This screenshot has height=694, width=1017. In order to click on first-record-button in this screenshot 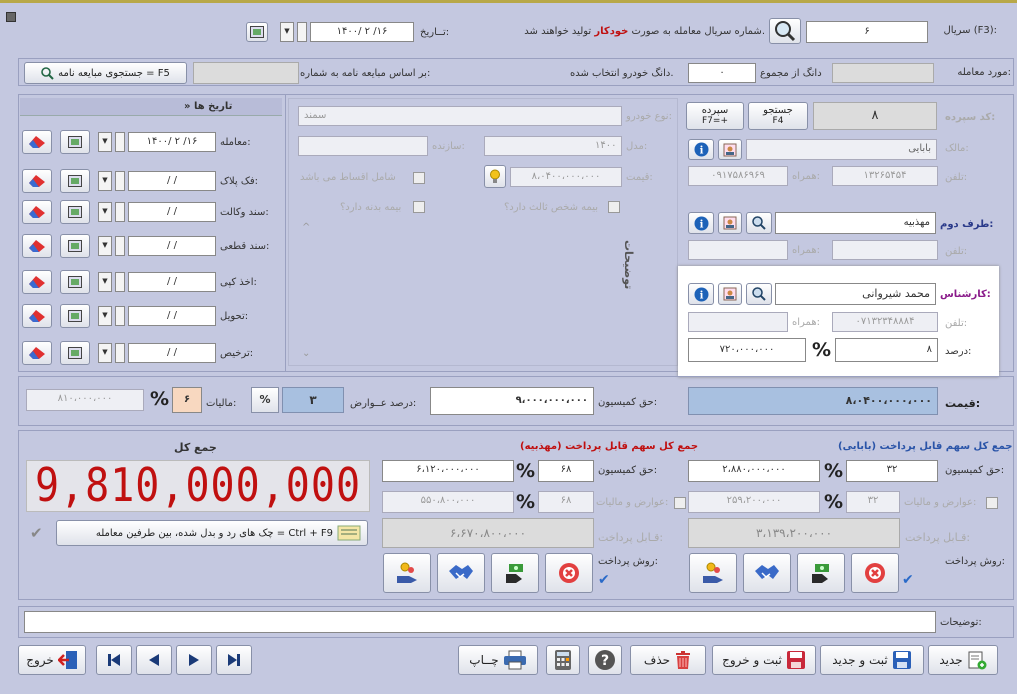, I will do `click(114, 660)`.